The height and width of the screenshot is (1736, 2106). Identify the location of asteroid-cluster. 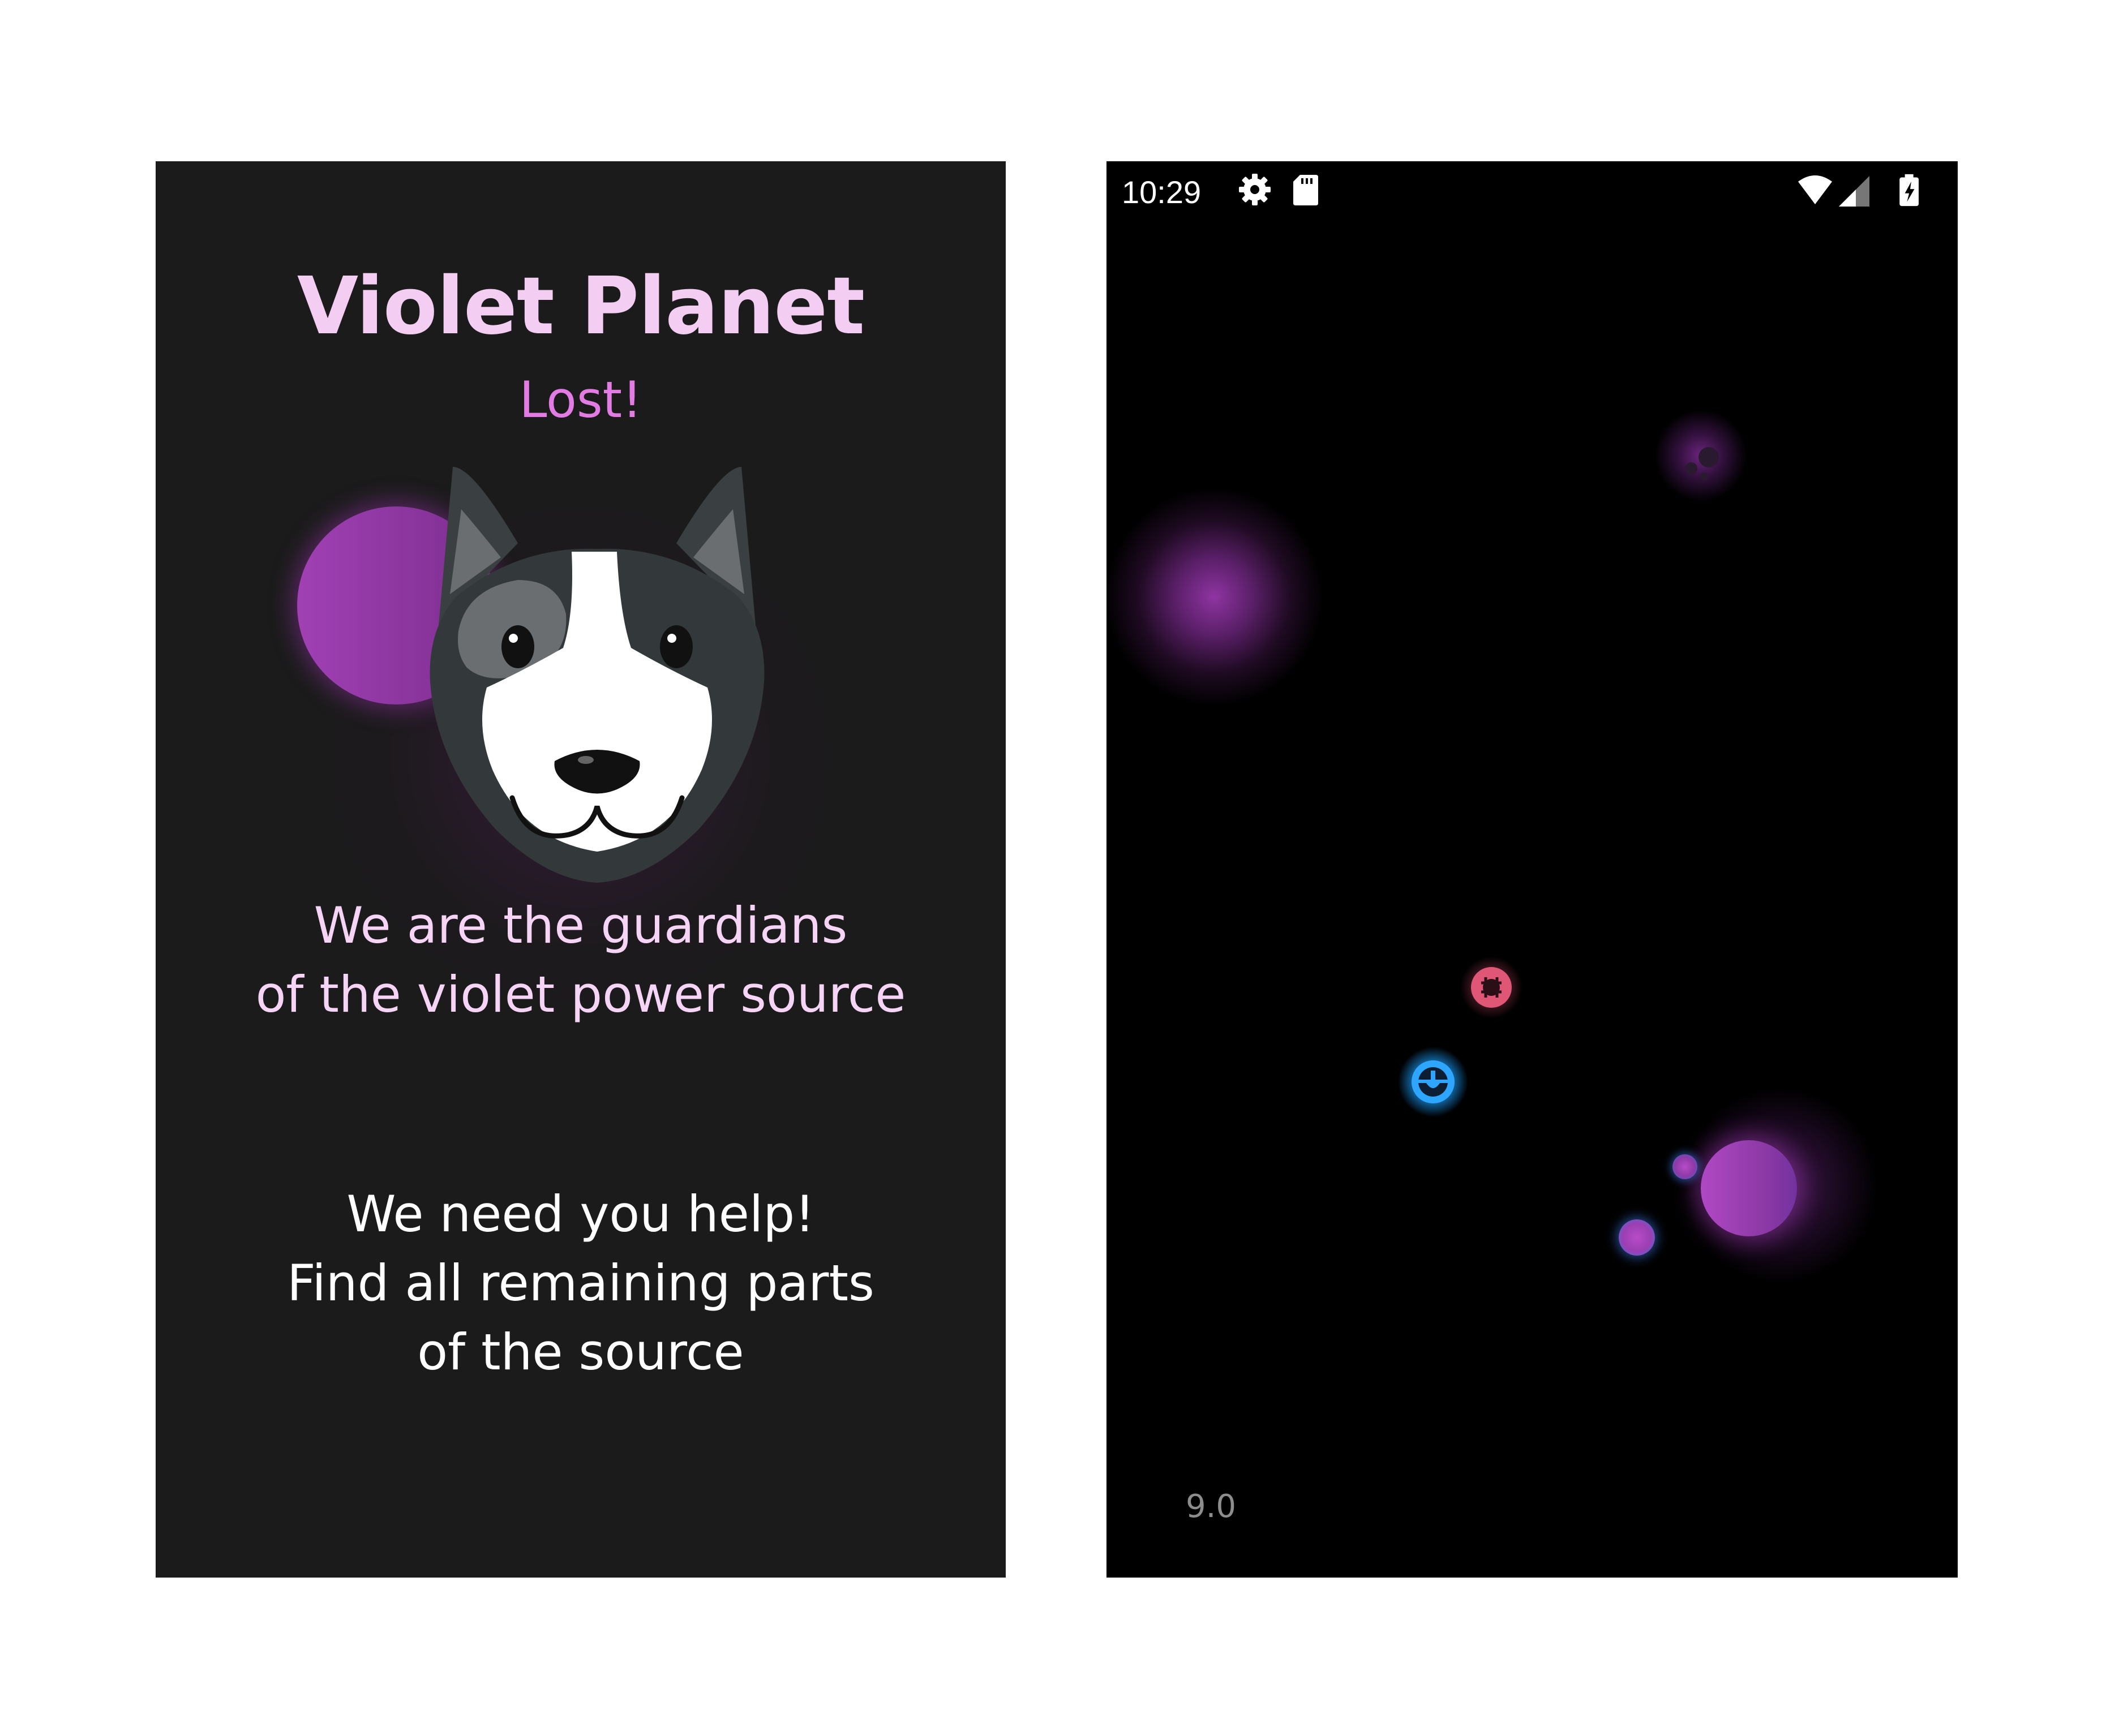
(1702, 463).